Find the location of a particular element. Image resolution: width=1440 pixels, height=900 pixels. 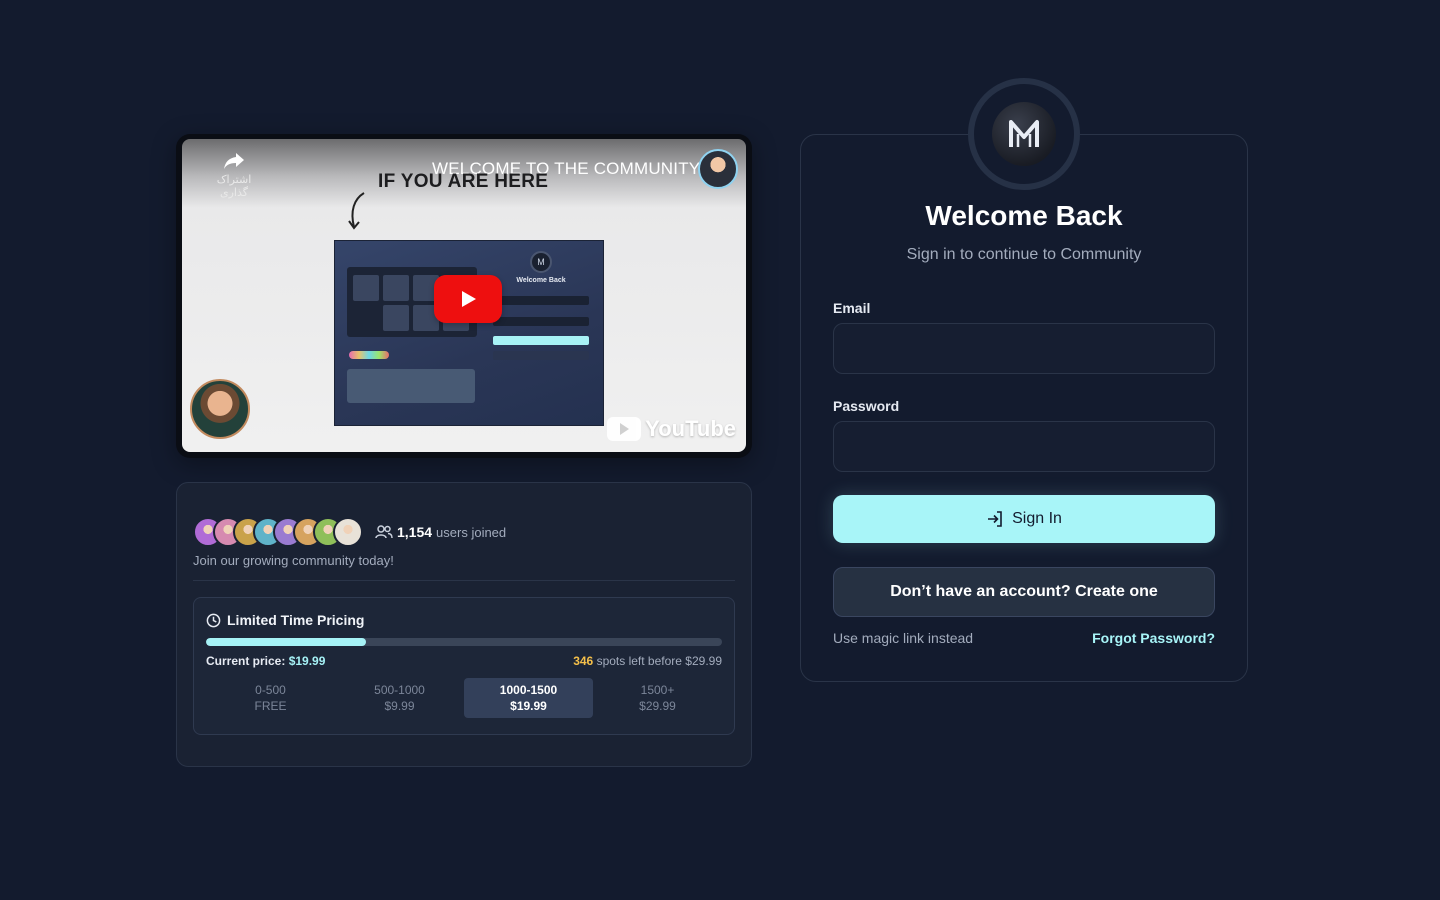

tier-price: $9.99 is located at coordinates (399, 706).